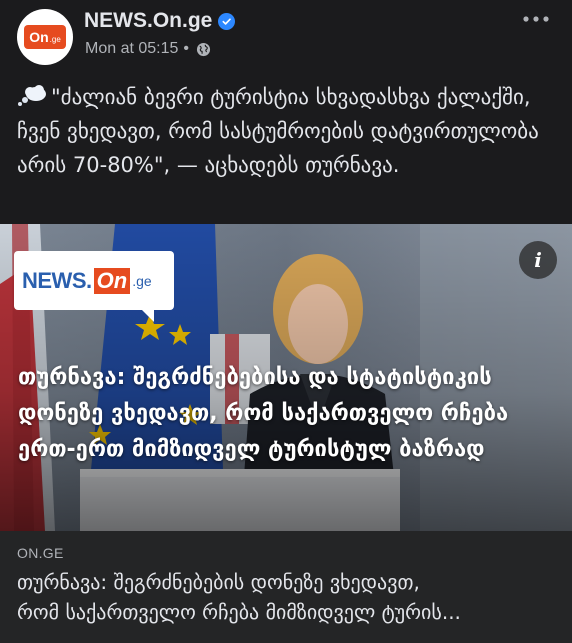 Image resolution: width=572 pixels, height=643 pixels. I want to click on thought-bubble-icon, so click(32, 95).